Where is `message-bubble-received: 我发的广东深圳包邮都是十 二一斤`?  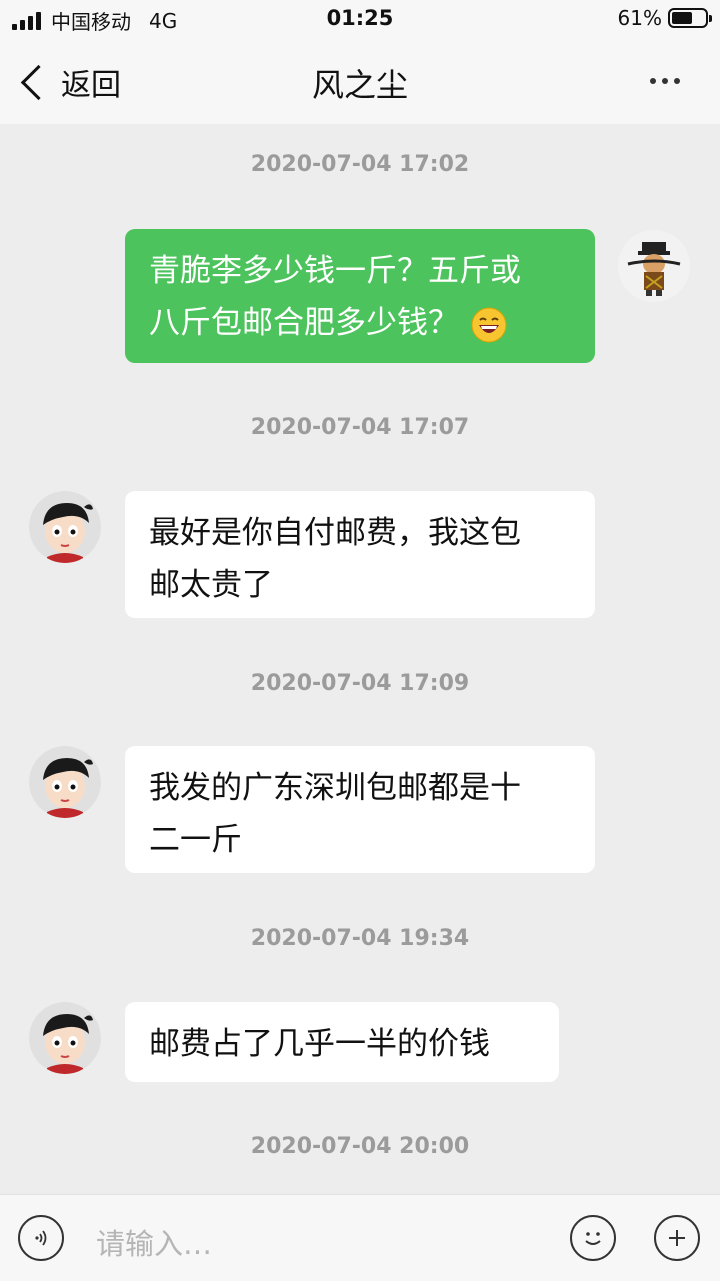 message-bubble-received: 我发的广东深圳包邮都是十 二一斤 is located at coordinates (360, 809).